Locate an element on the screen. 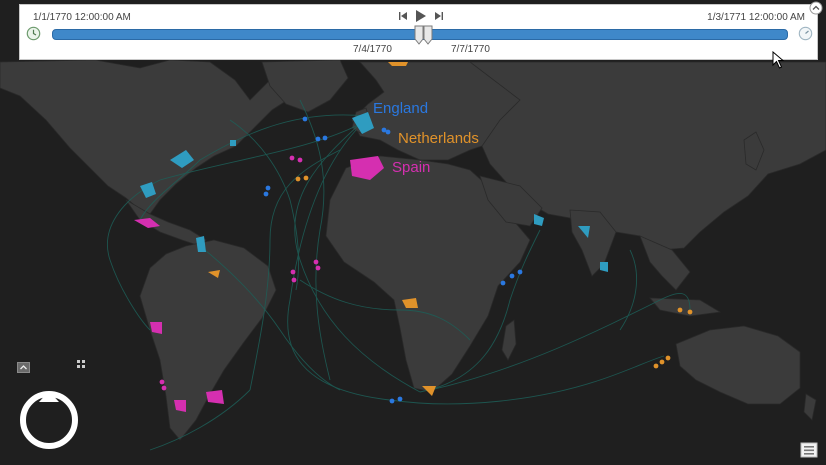 This screenshot has height=465, width=826. skip-back-icon is located at coordinates (403, 16).